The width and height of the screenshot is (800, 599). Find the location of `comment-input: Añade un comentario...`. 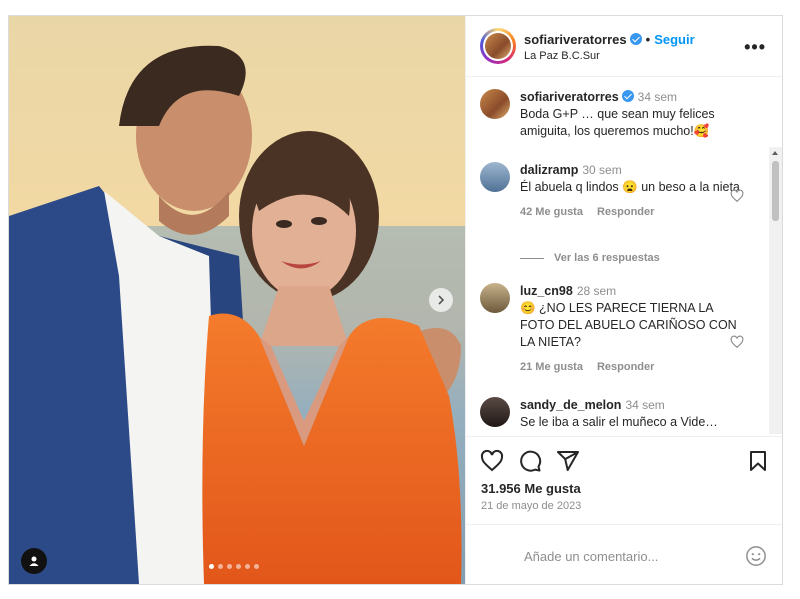

comment-input: Añade un comentario... is located at coordinates (591, 556).